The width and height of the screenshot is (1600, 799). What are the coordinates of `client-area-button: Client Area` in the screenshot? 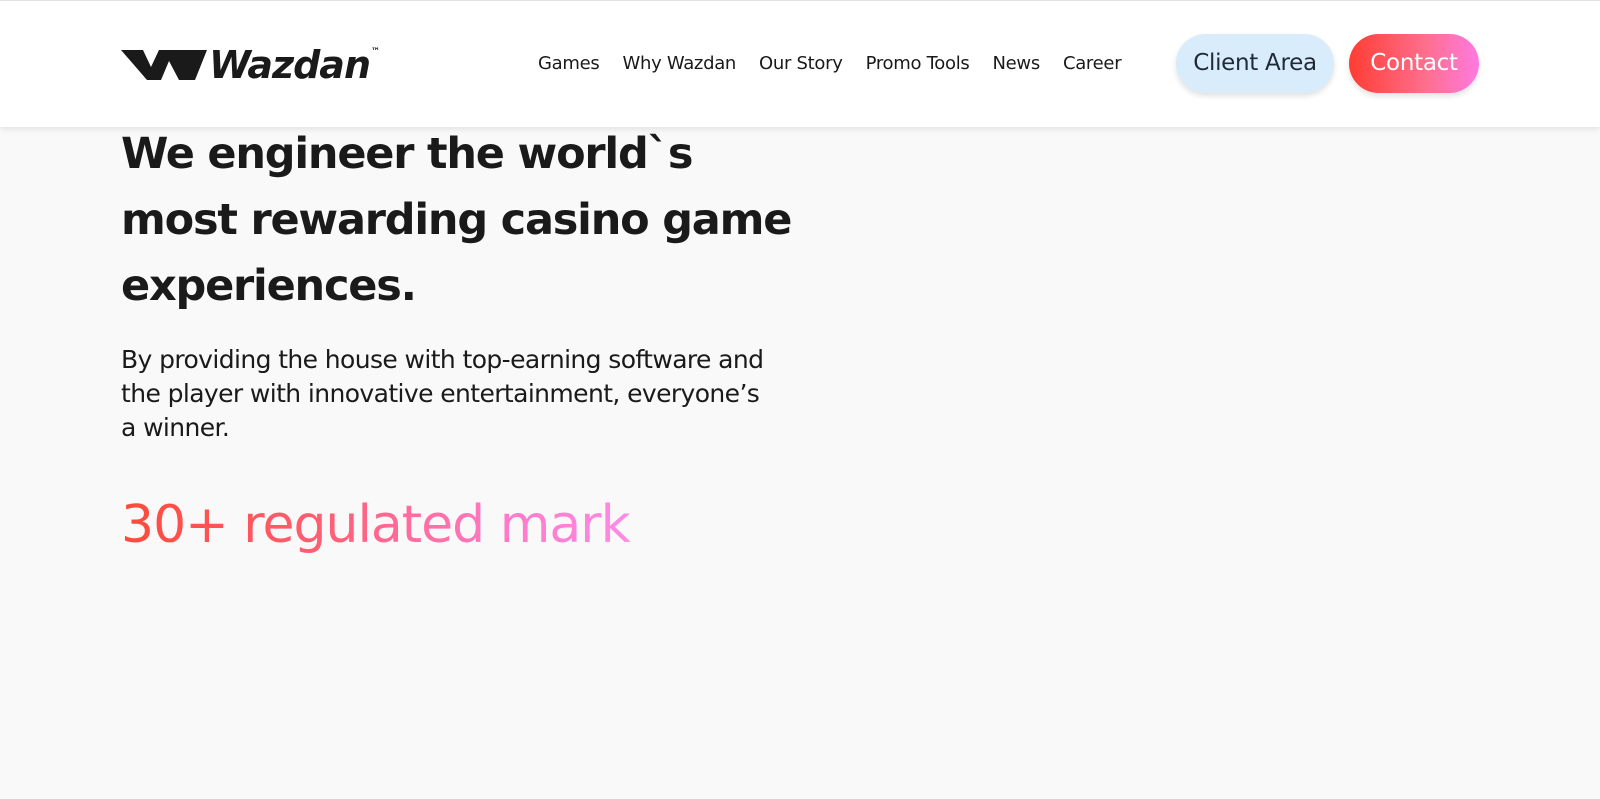 It's located at (1255, 63).